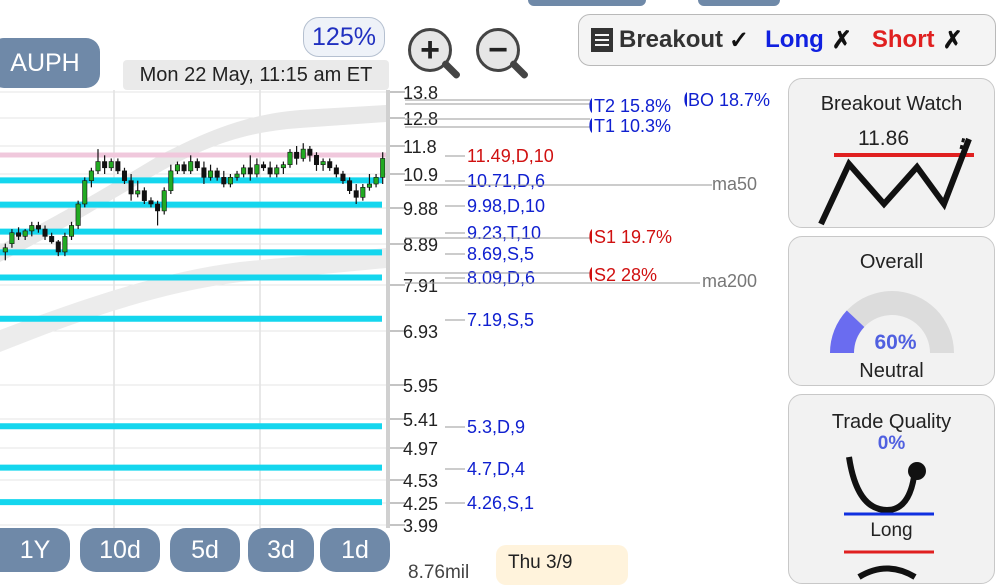 Image resolution: width=1000 pixels, height=585 pixels. I want to click on trade-quality-status: Long, so click(891, 530).